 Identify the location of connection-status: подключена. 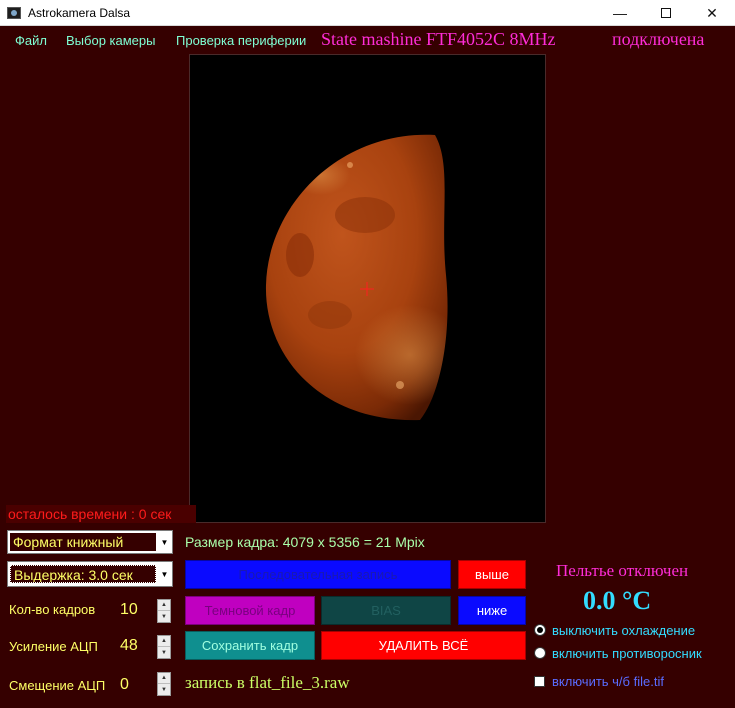
(658, 39).